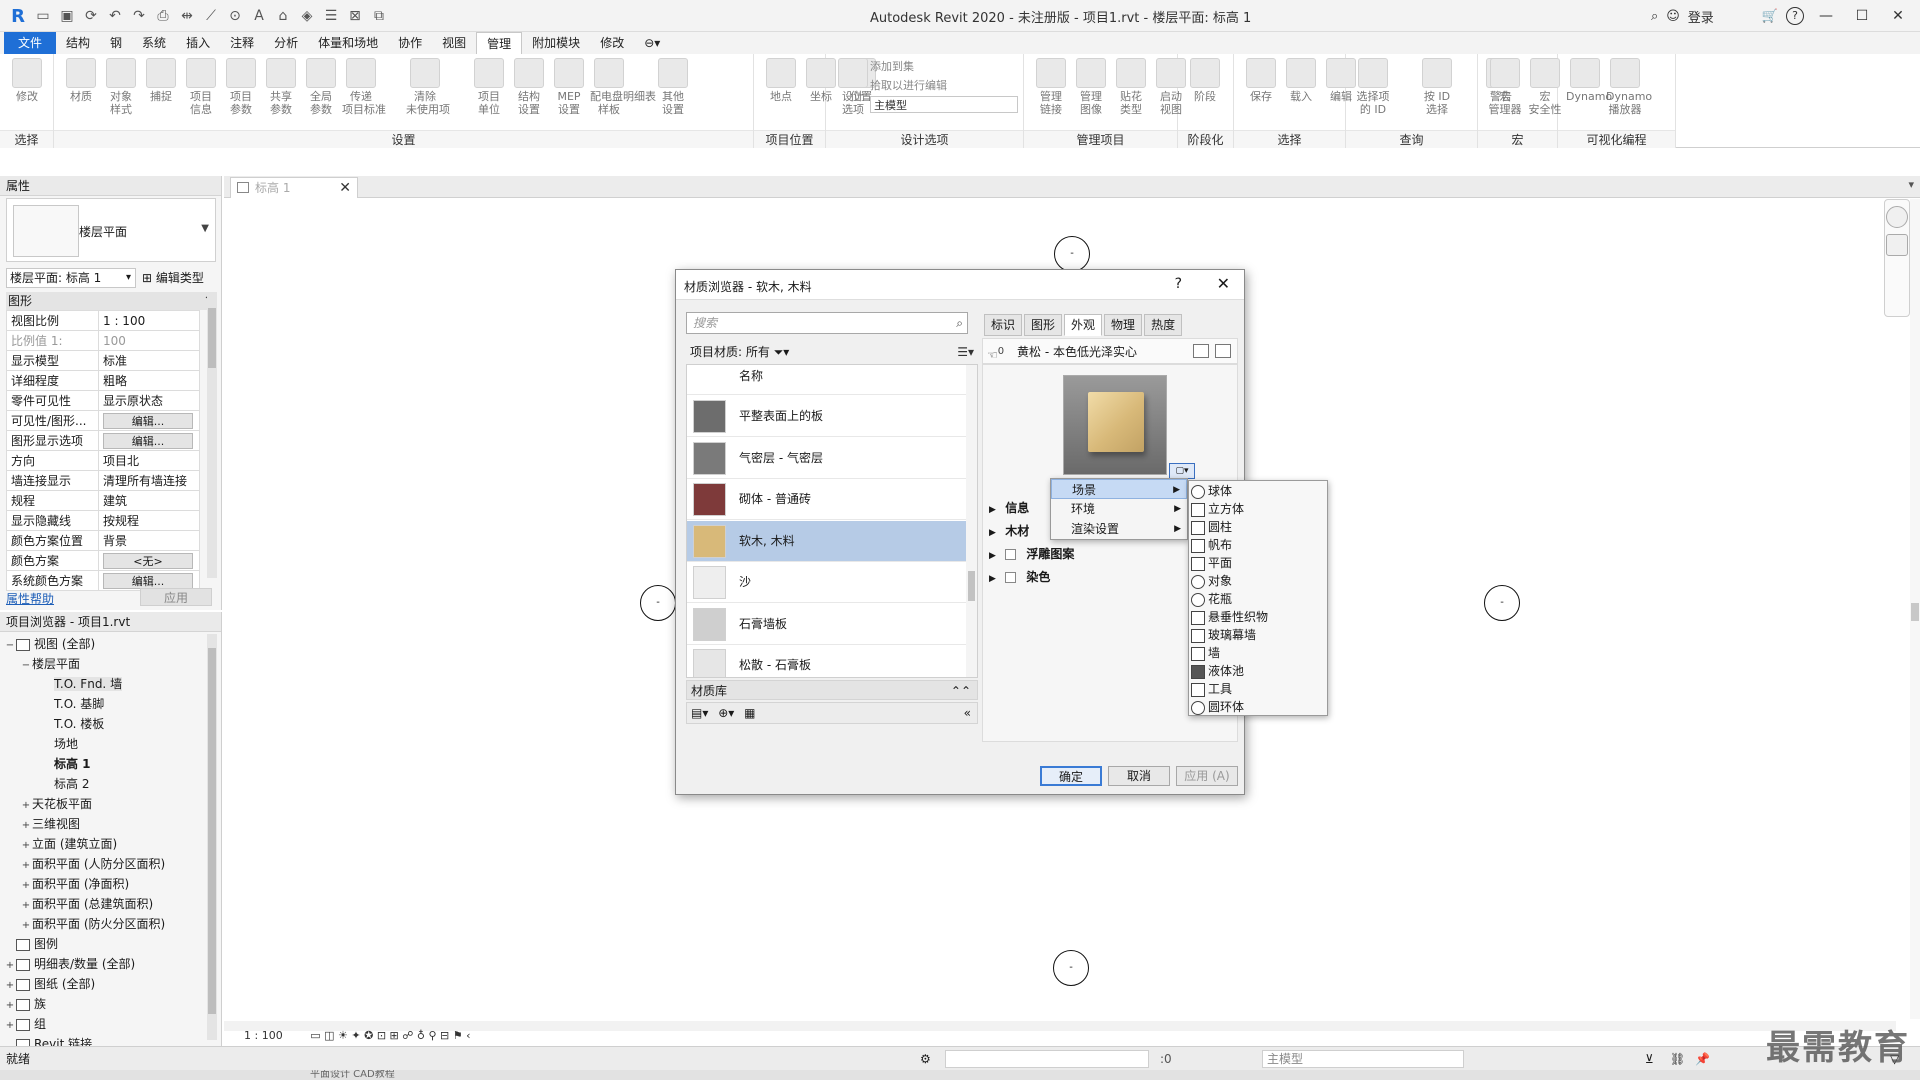 This screenshot has height=1080, width=1920. What do you see at coordinates (1258, 491) in the screenshot?
I see `scene-menu-item: 球体` at bounding box center [1258, 491].